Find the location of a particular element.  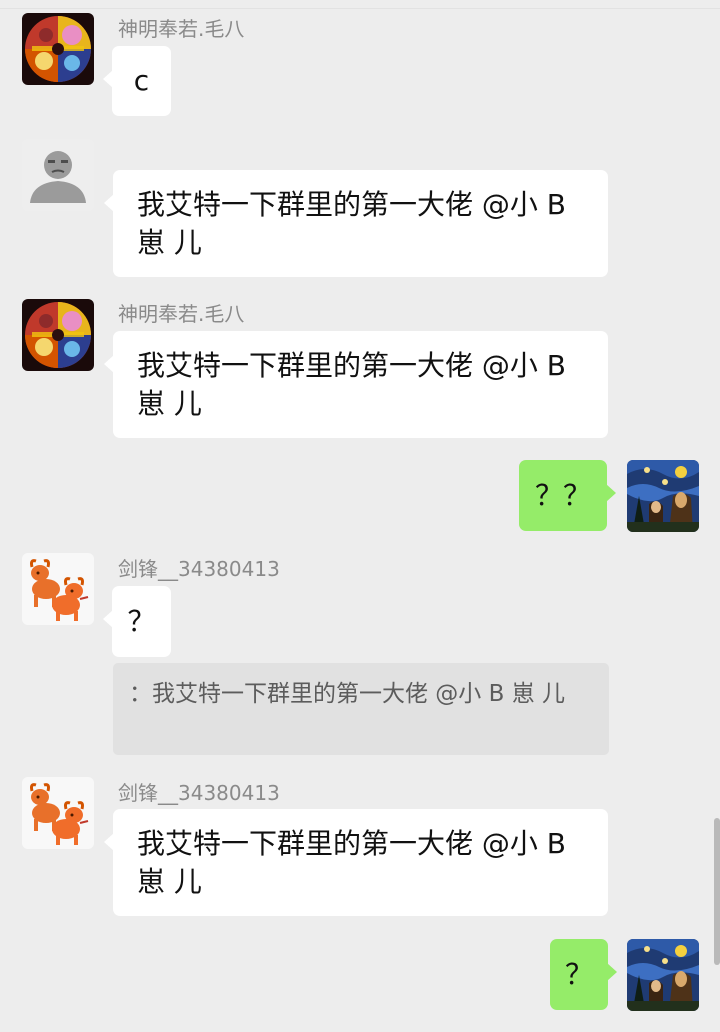

default-gray-avatar-icon is located at coordinates (58, 175).